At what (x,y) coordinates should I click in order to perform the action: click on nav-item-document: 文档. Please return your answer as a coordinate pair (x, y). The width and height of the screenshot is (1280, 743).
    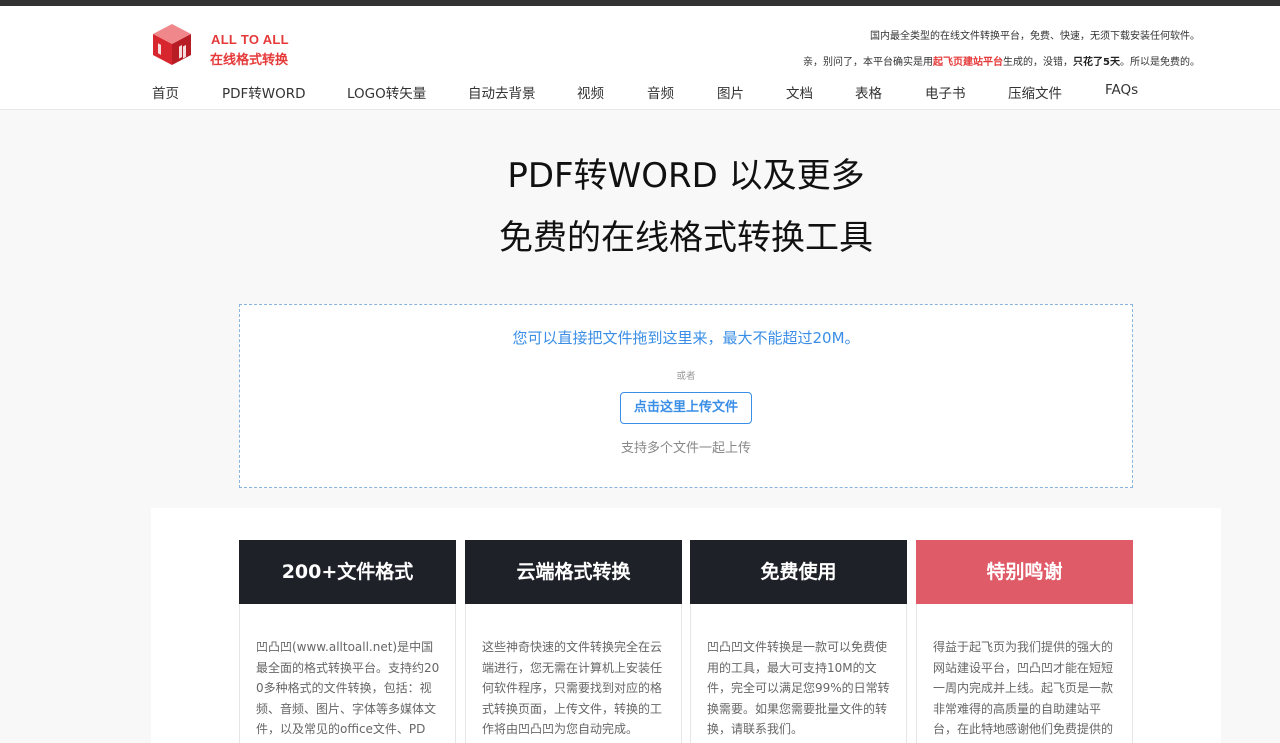
    Looking at the image, I should click on (799, 92).